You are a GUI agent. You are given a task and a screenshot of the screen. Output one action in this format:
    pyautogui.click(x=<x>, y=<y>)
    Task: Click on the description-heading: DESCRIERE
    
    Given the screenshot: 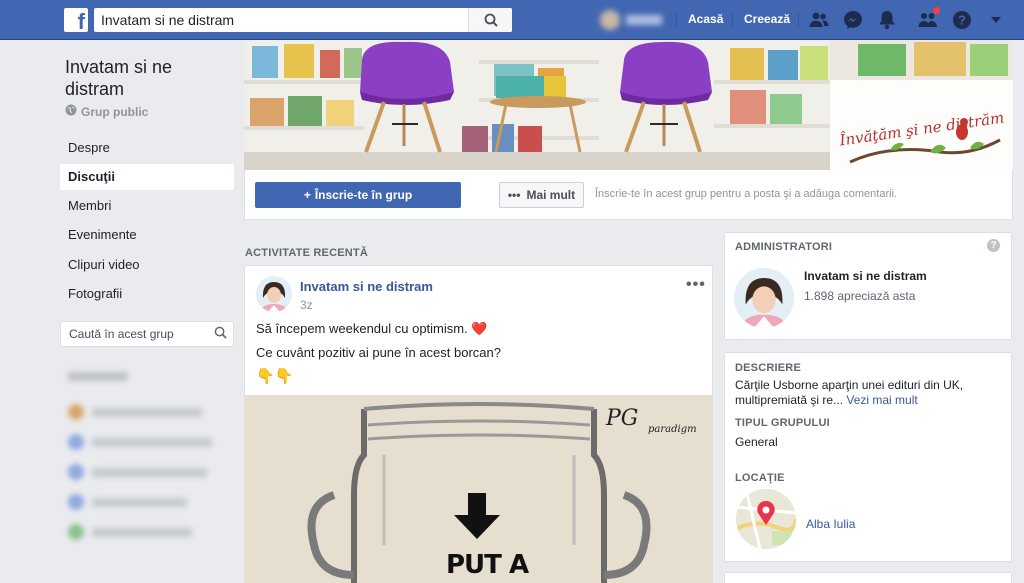 What is the action you would take?
    pyautogui.click(x=768, y=368)
    